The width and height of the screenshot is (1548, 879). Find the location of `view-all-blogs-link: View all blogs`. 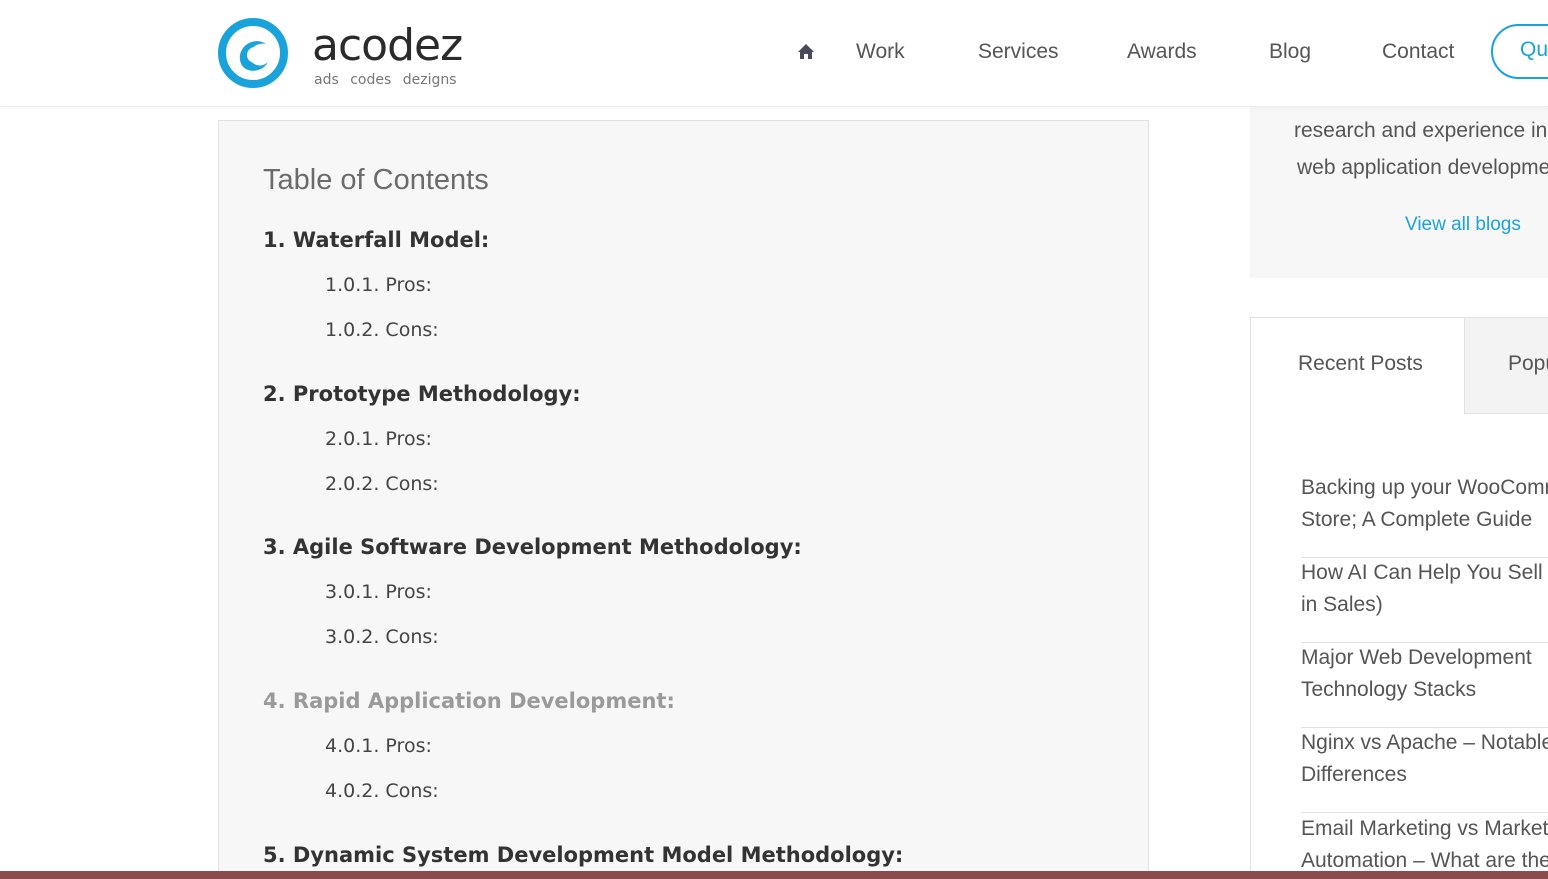

view-all-blogs-link: View all blogs is located at coordinates (1463, 225).